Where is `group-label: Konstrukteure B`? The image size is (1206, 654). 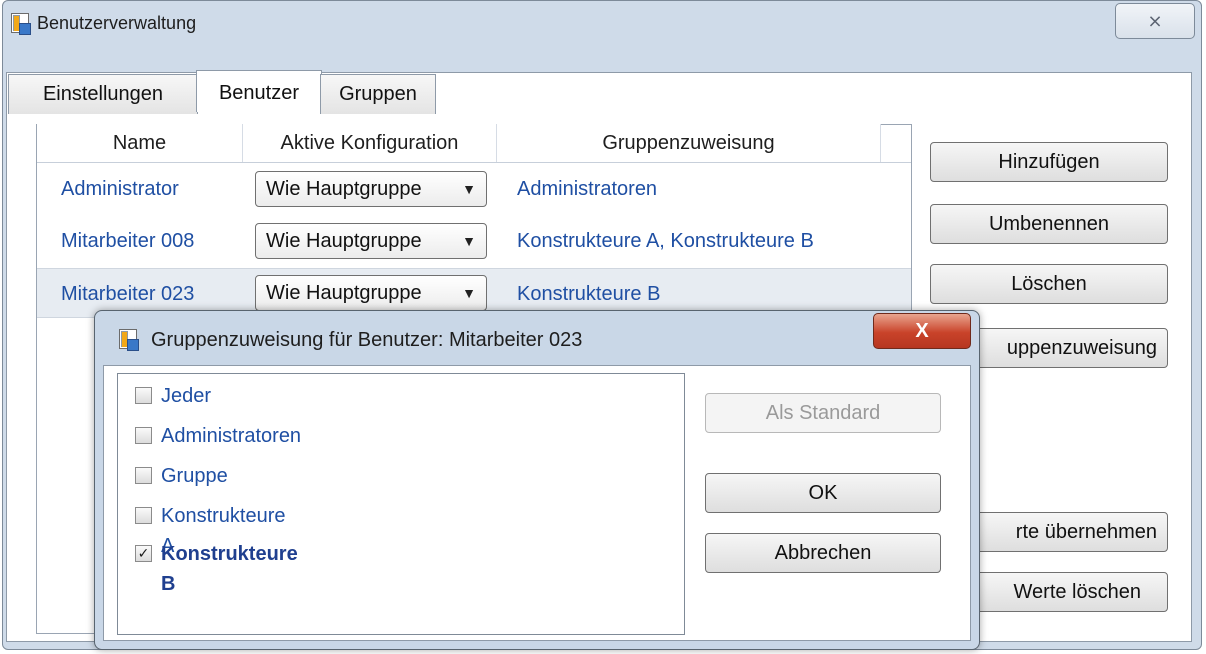
group-label: Konstrukteure B is located at coordinates (229, 569).